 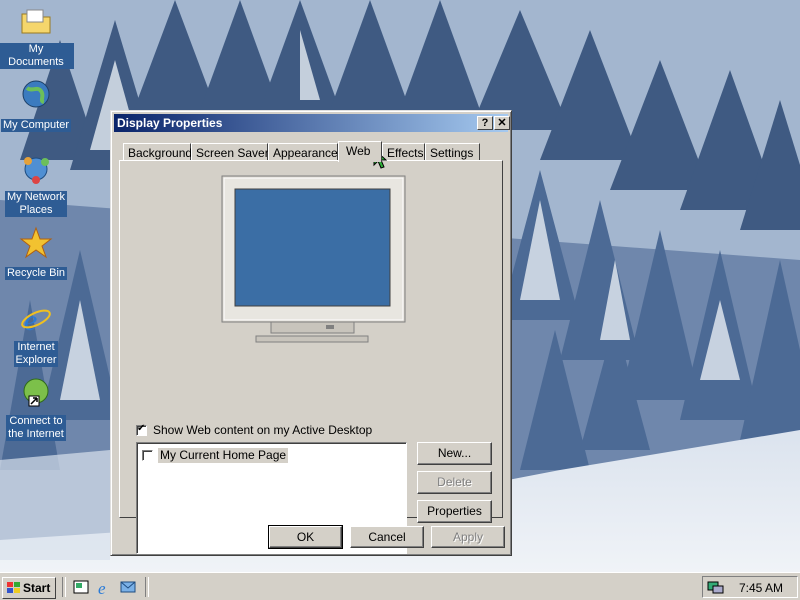 I want to click on ie-icon: e, so click(x=36, y=320).